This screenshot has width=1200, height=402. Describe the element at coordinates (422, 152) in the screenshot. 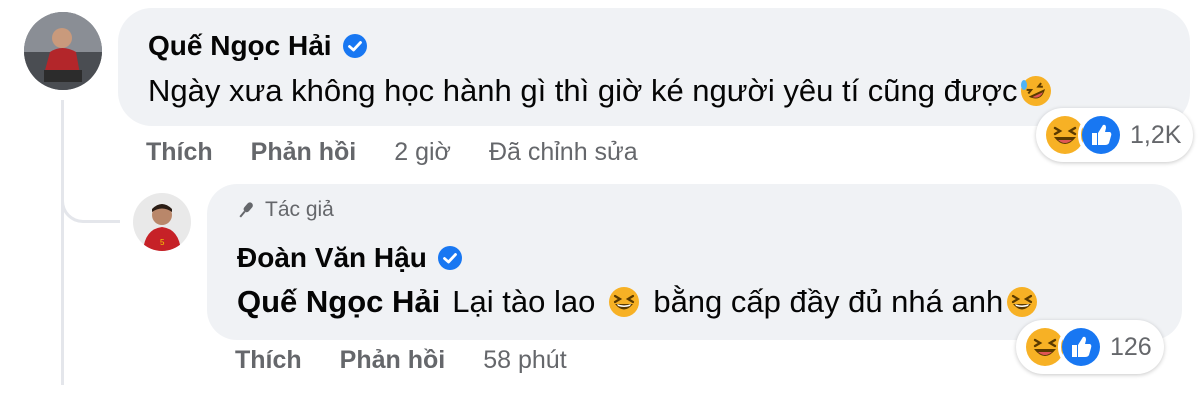

I see `comment-timestamp: 2 giờ` at that location.